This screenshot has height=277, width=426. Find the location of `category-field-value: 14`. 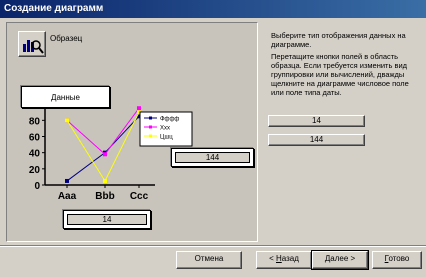

category-field-value: 14 is located at coordinates (107, 219).